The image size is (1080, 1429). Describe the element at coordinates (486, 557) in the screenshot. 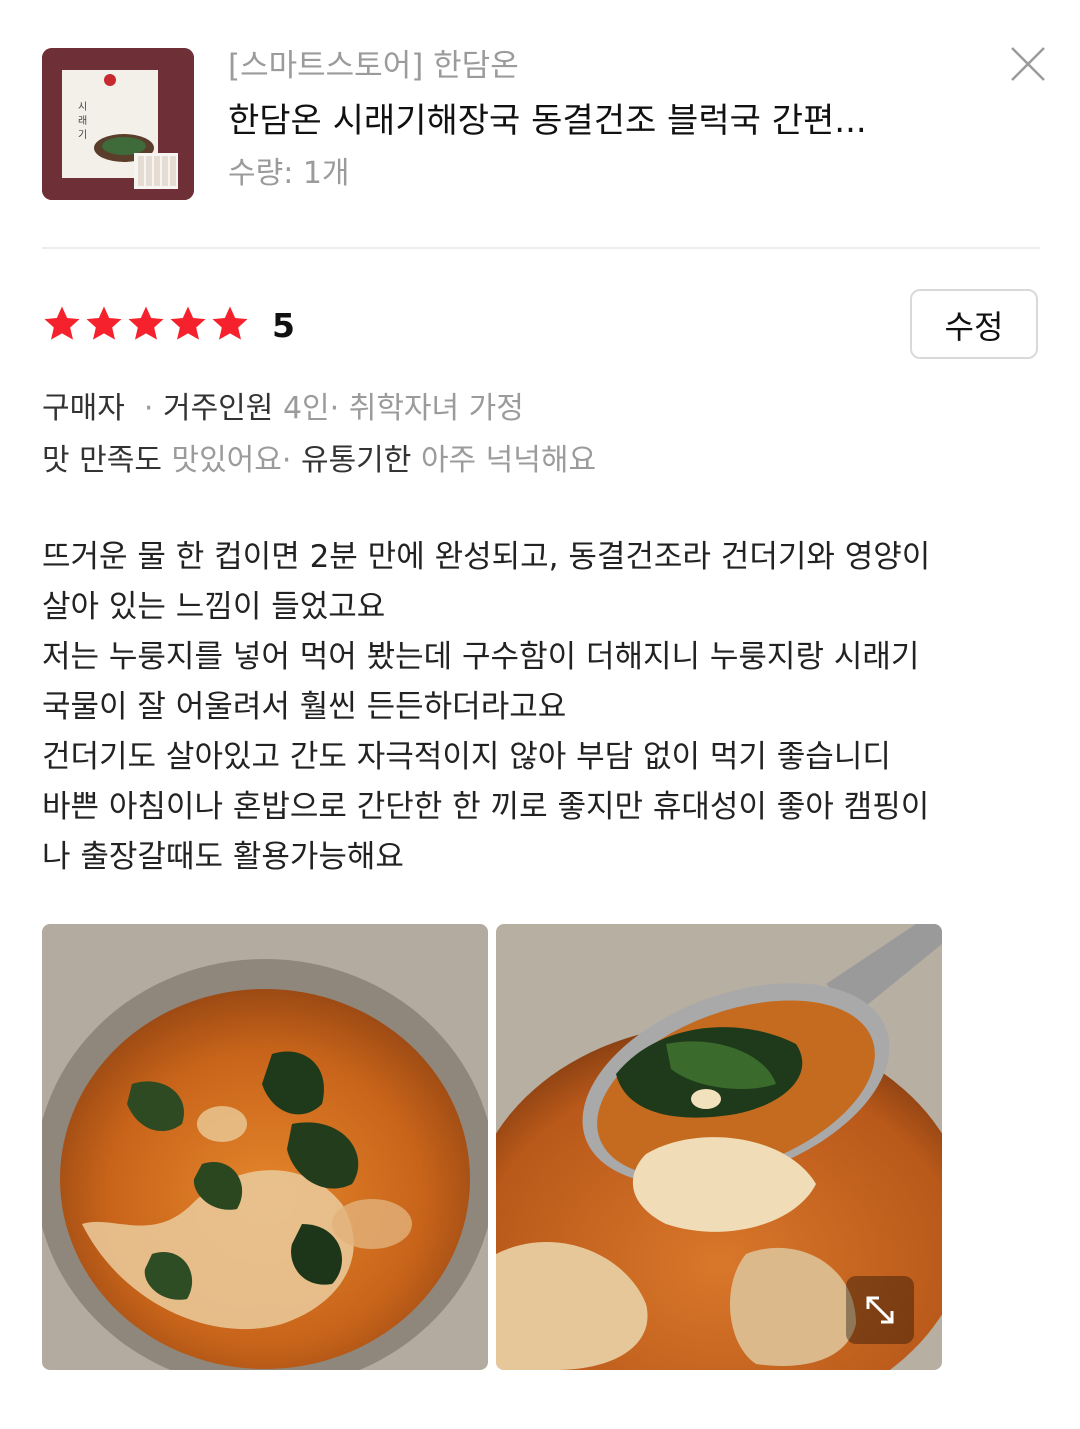

I see `review-line: 뜨거운 물 한 컵이면 2분 만에 완성되고, 동결건조라 건더기와 영양이` at that location.